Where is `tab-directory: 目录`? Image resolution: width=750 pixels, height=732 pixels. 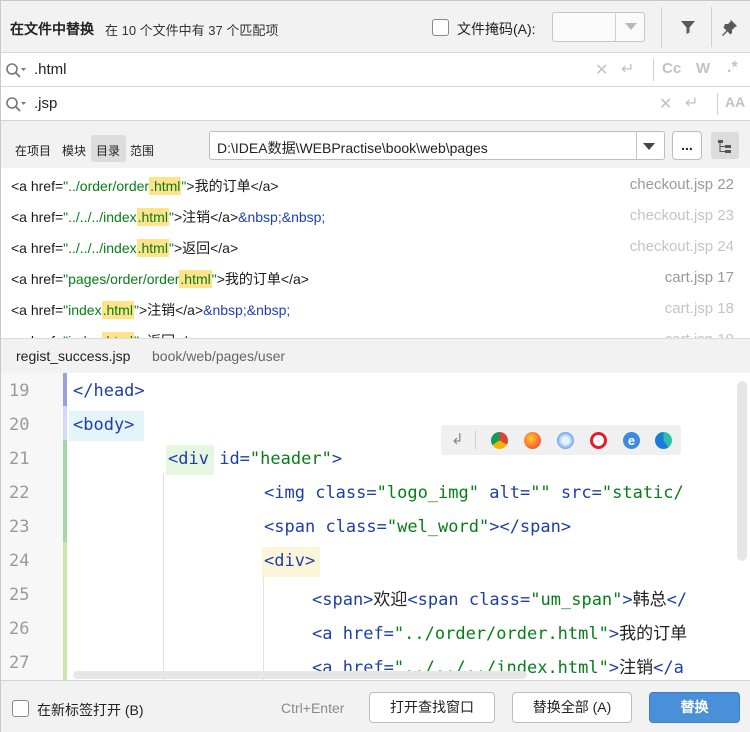 tab-directory: 目录 is located at coordinates (108, 150).